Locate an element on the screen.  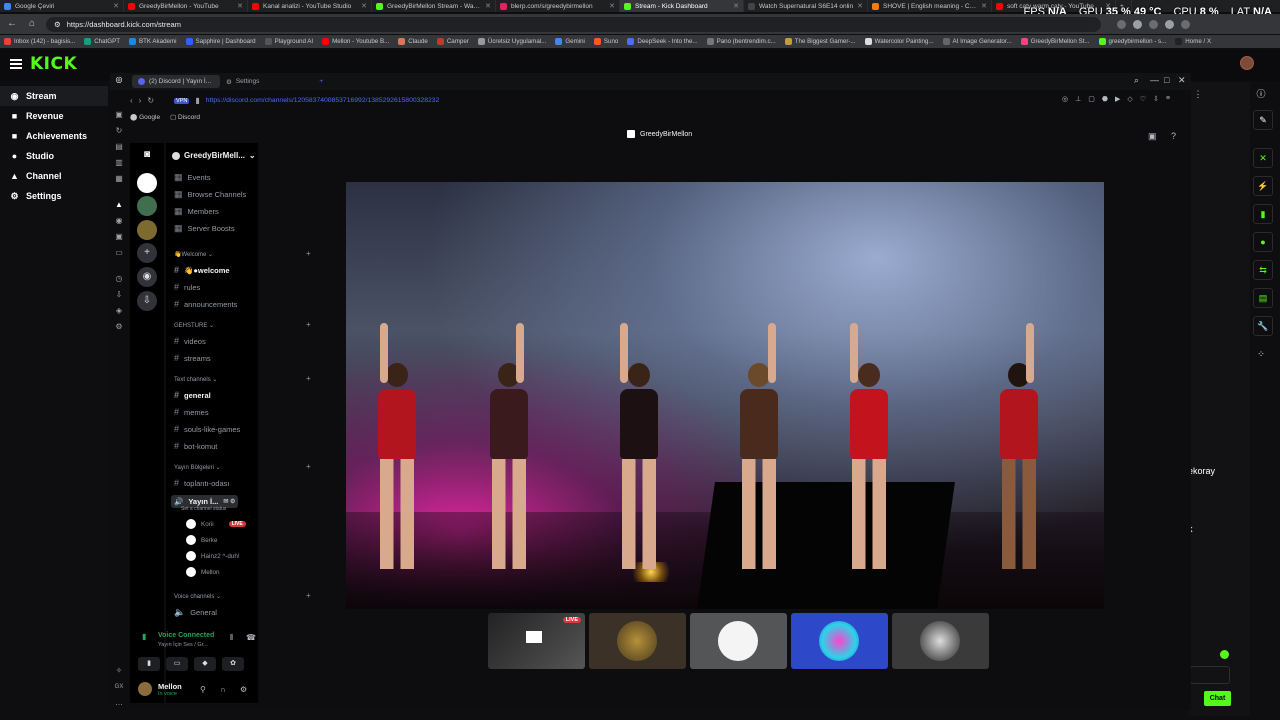
bookmark-item: Home / X is located at coordinates (1193, 41).